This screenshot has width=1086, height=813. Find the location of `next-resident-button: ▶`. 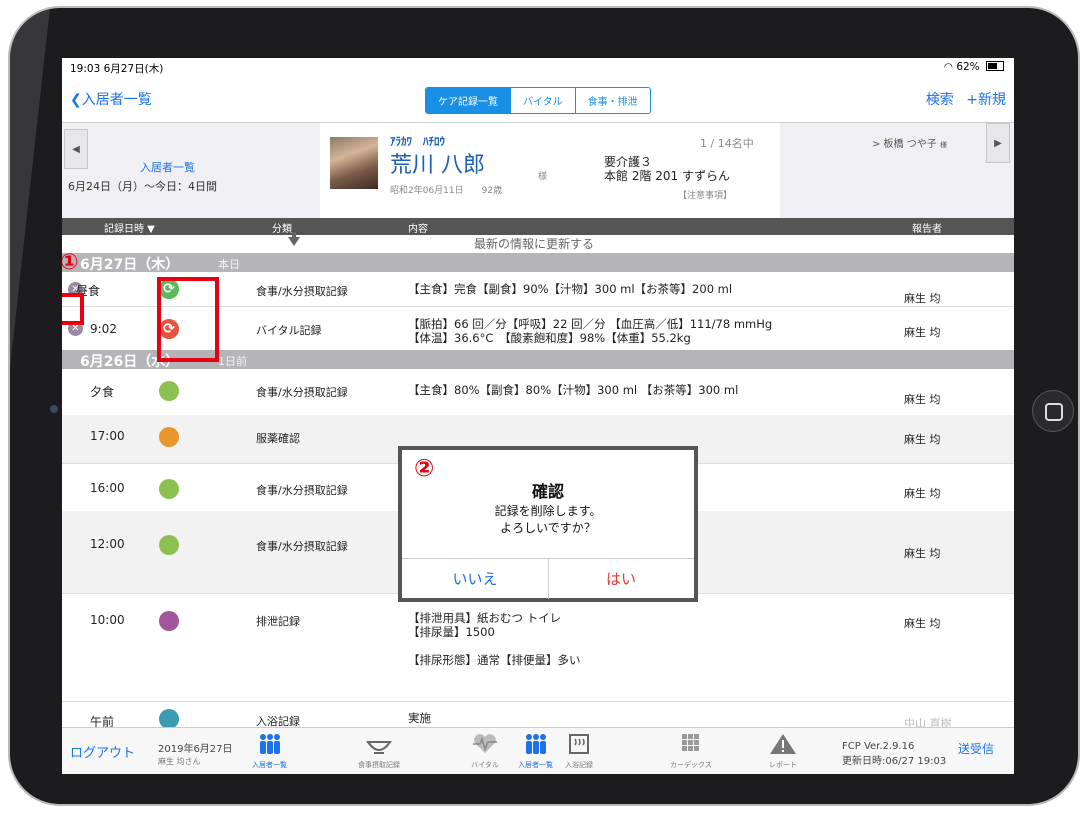

next-resident-button: ▶ is located at coordinates (998, 143).